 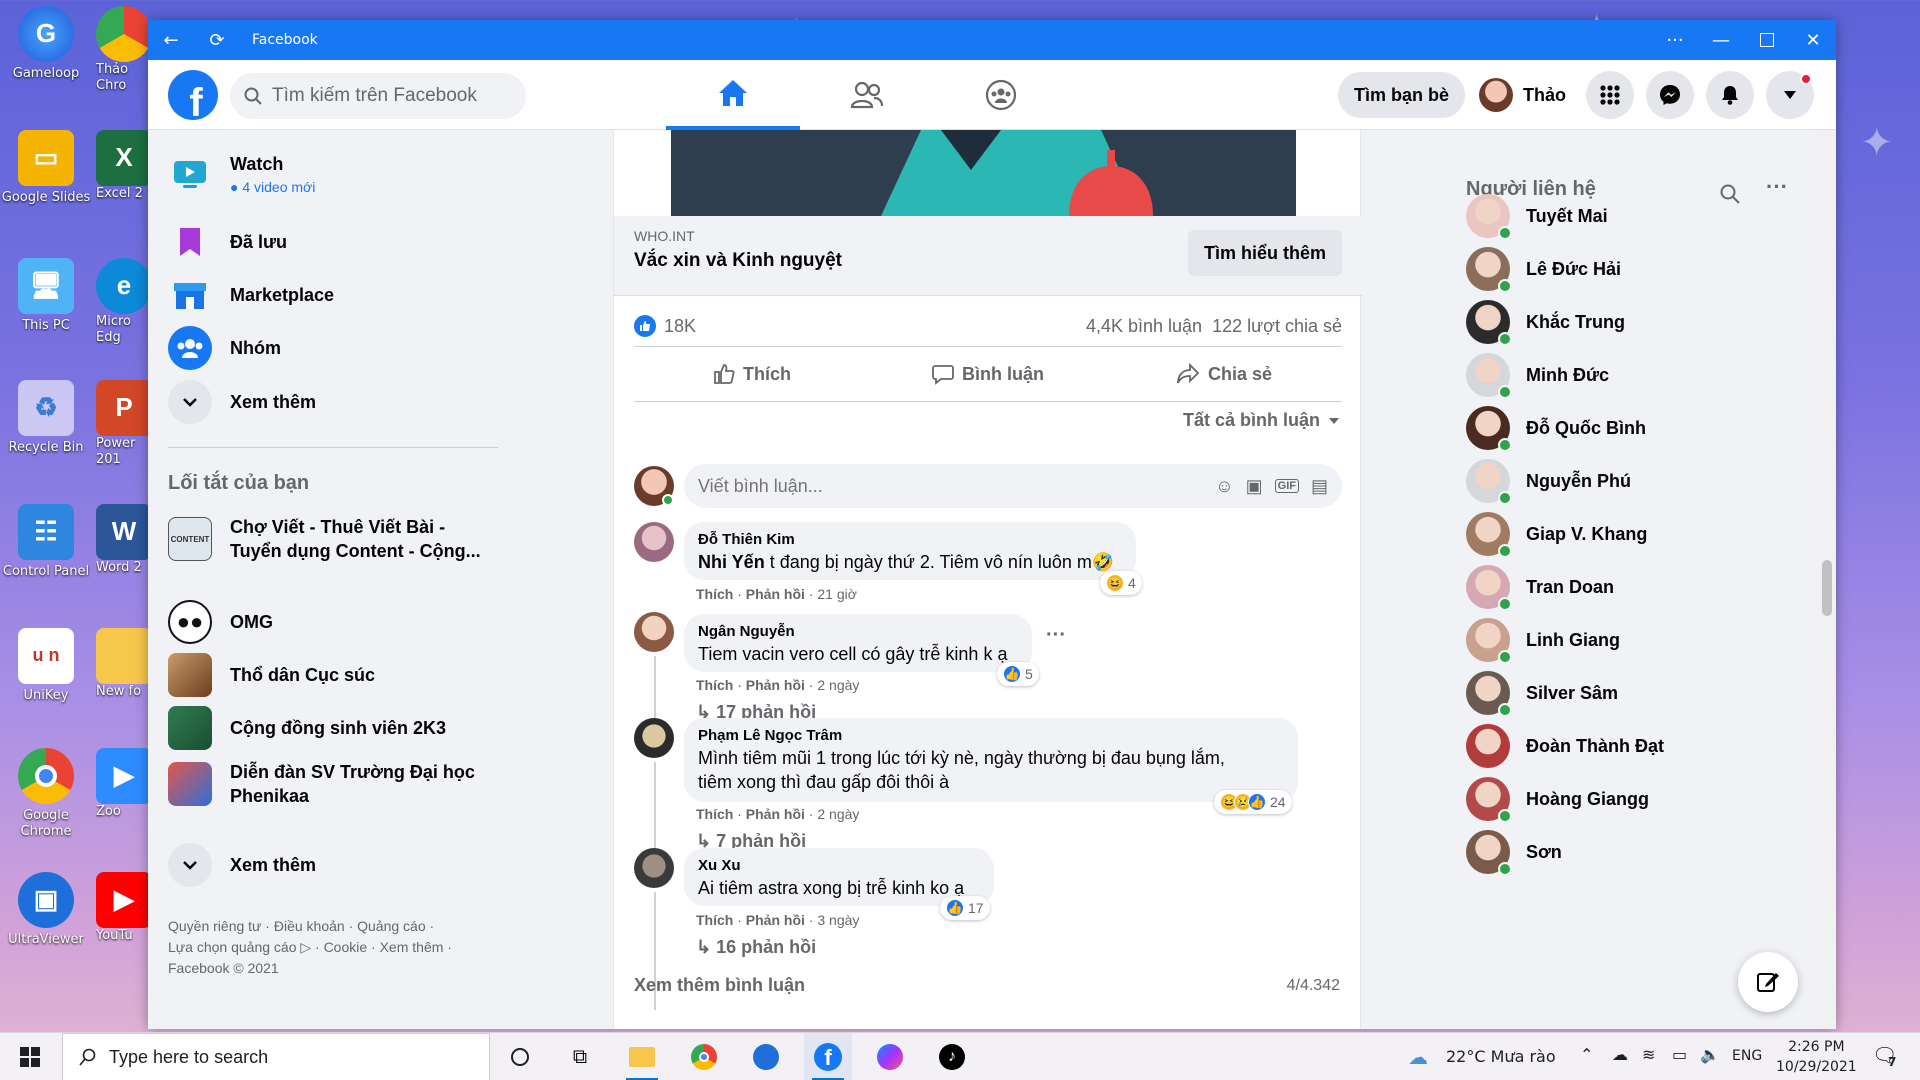 What do you see at coordinates (1648, 1054) in the screenshot?
I see `wifi-icon: ≋` at bounding box center [1648, 1054].